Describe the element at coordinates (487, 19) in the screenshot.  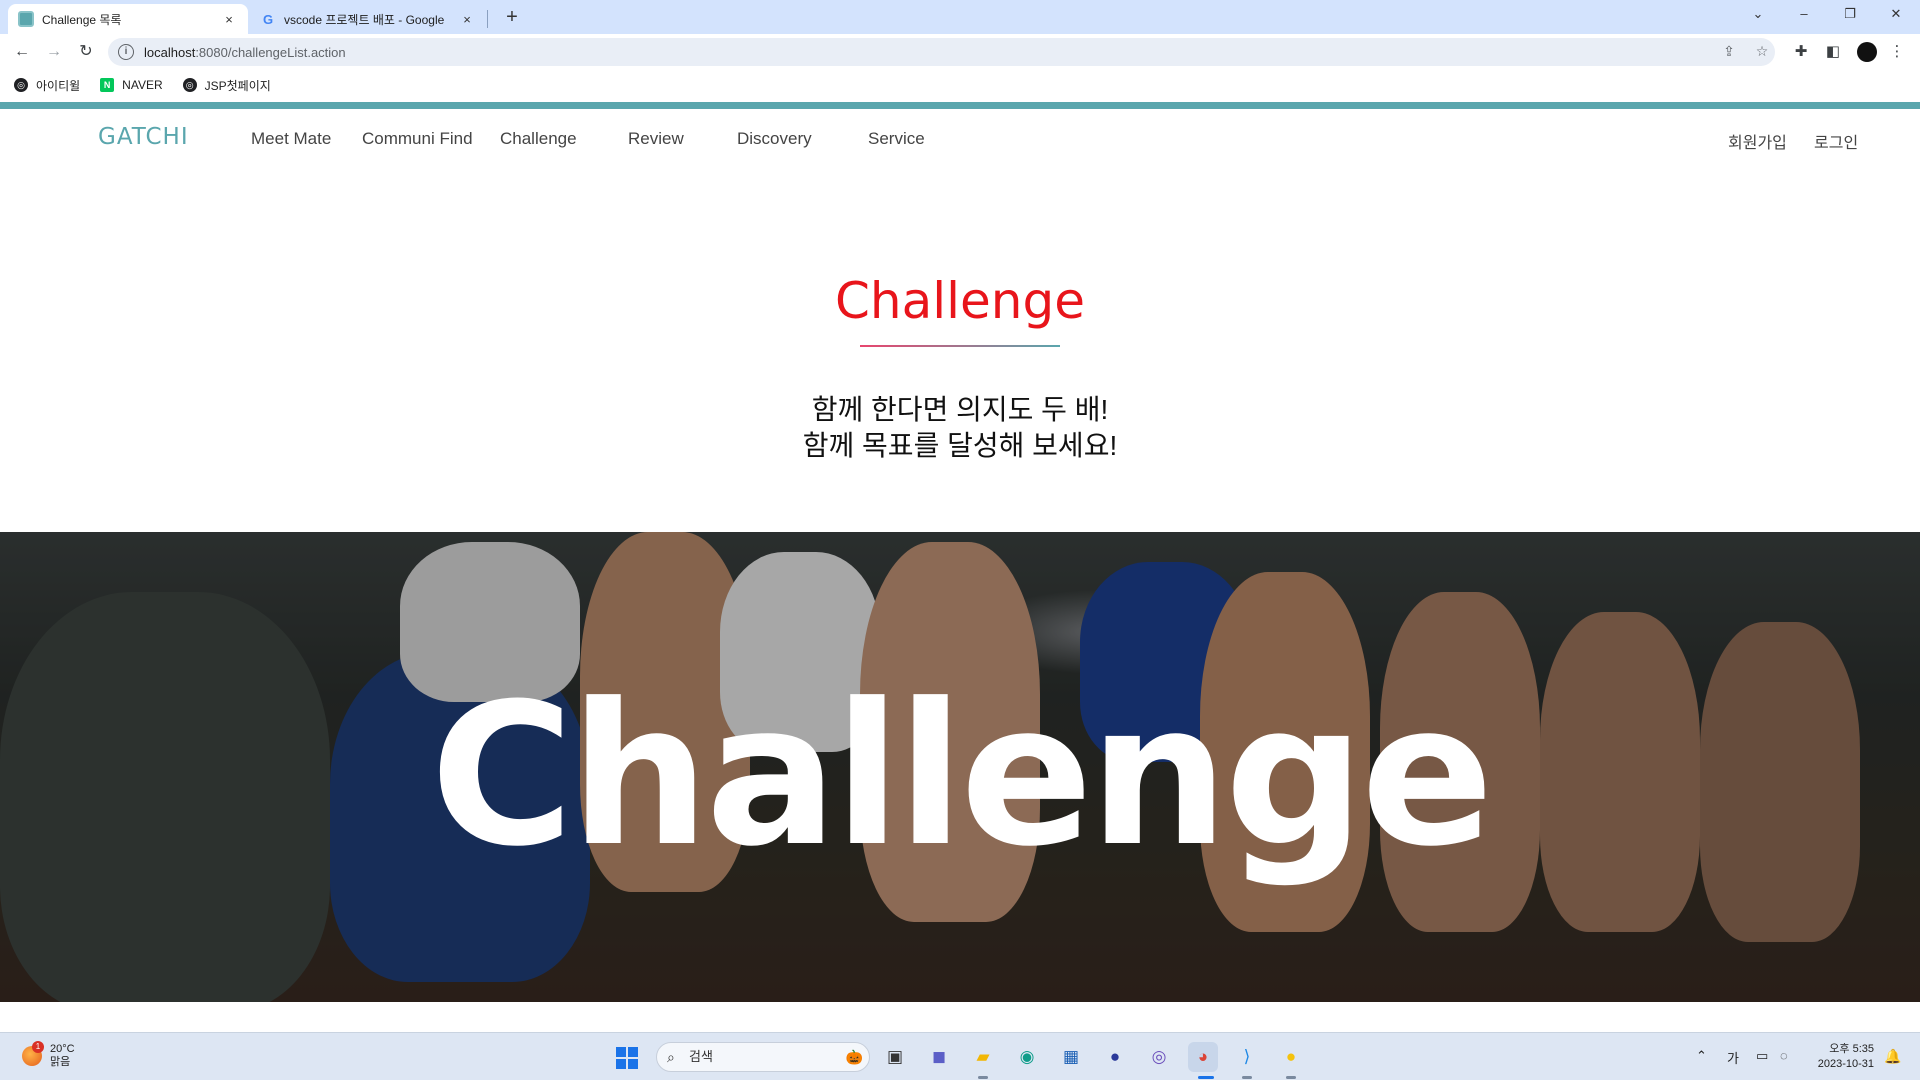
I see `tab-separator` at that location.